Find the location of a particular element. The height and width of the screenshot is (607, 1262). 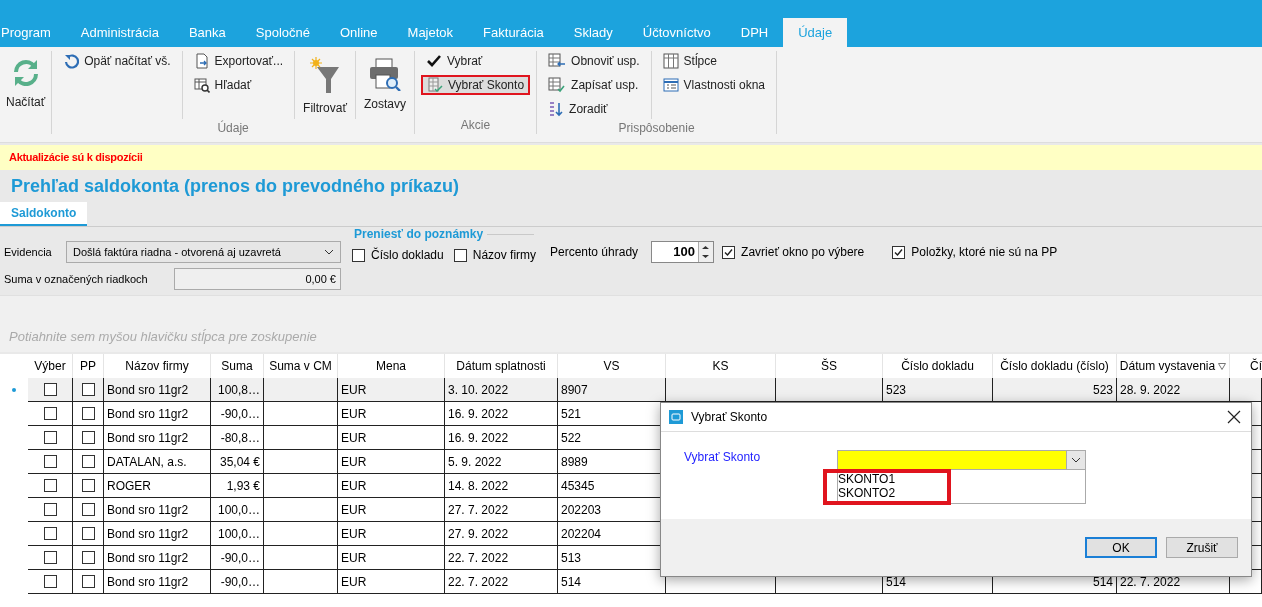

table-check-icon is located at coordinates (557, 85).